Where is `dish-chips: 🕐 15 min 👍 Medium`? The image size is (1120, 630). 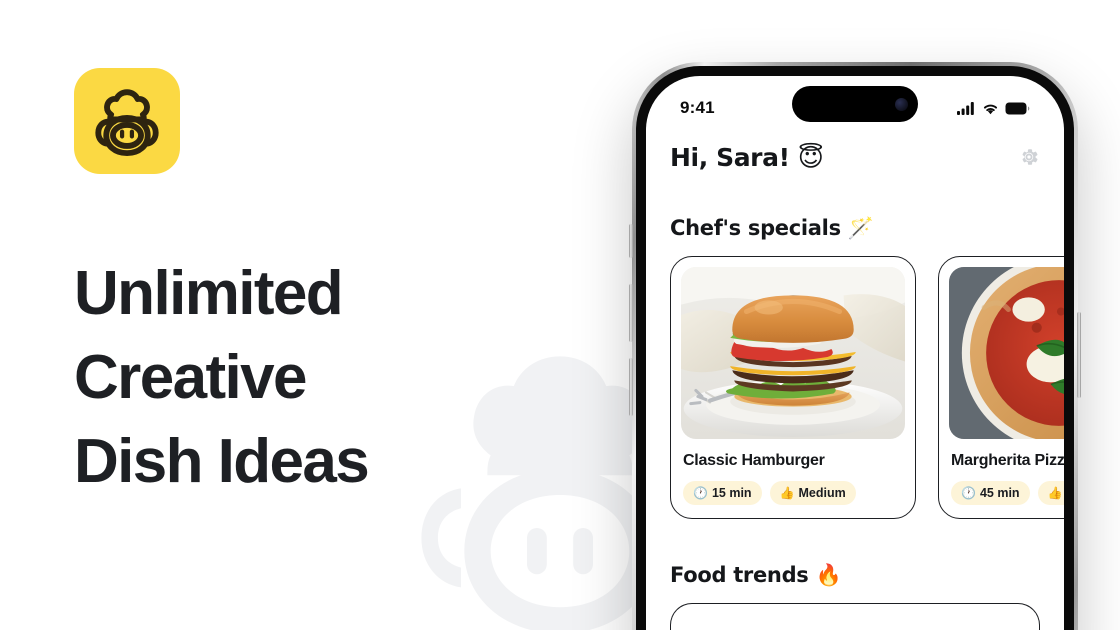
dish-chips: 🕐 15 min 👍 Medium is located at coordinates (793, 493).